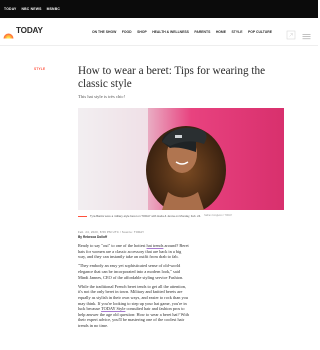 This screenshot has height=350, width=320. What do you see at coordinates (291, 33) in the screenshot?
I see `share-icon` at bounding box center [291, 33].